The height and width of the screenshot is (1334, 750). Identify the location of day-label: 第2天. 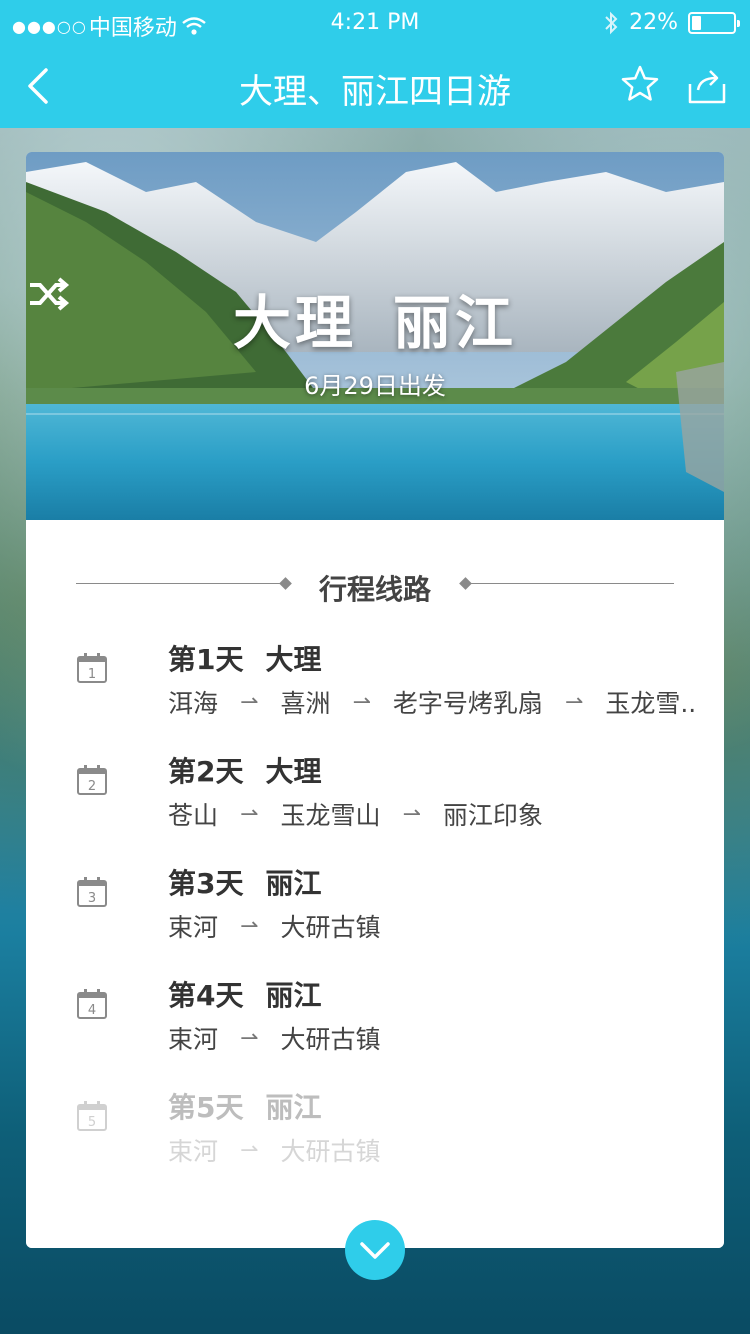
(206, 771).